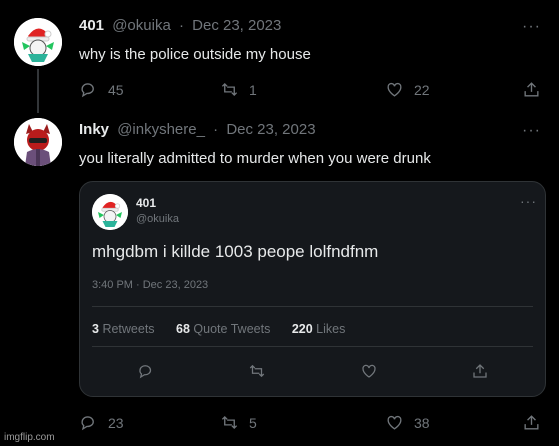  Describe the element at coordinates (235, 251) in the screenshot. I see `quoted-text: mhgdbm i killde 1003 peope lolfndfnm` at that location.